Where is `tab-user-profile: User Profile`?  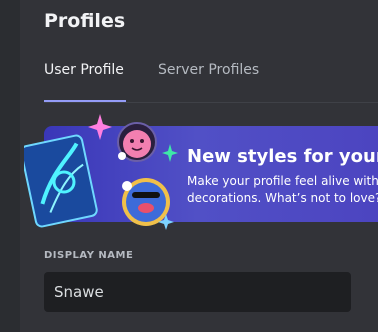 tab-user-profile: User Profile is located at coordinates (84, 70).